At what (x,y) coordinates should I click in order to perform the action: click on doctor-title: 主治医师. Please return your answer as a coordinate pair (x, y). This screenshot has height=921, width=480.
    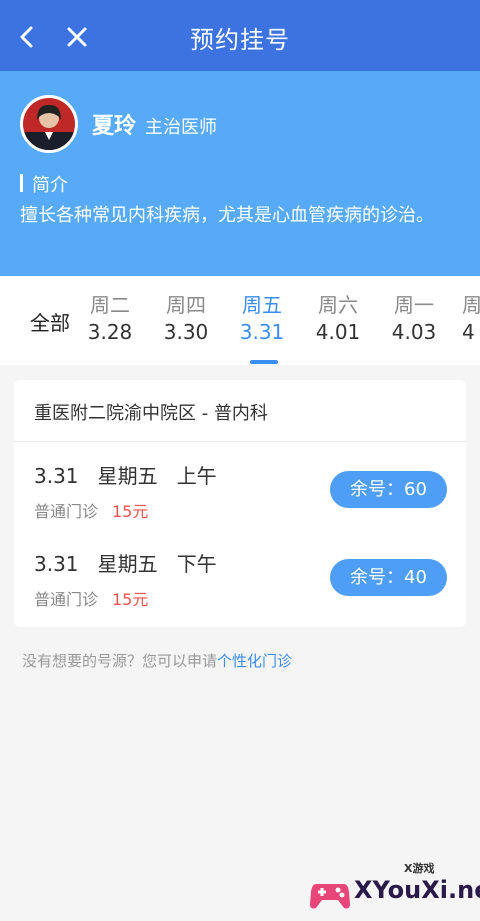
    Looking at the image, I should click on (181, 127).